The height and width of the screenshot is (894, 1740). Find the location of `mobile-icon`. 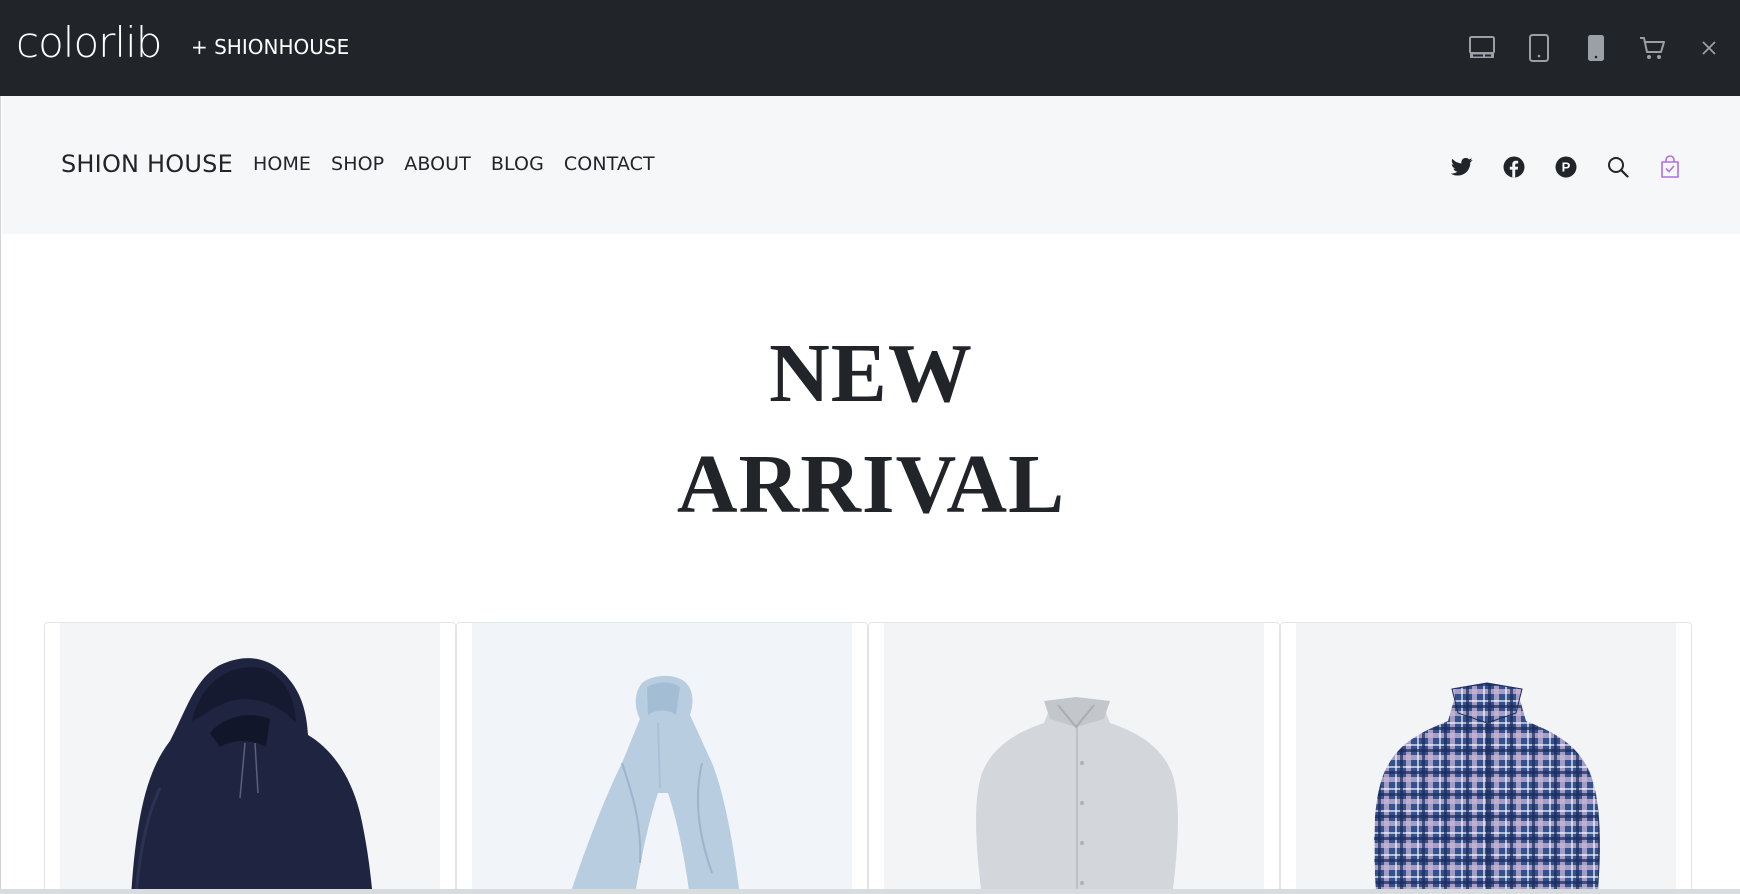

mobile-icon is located at coordinates (1596, 48).